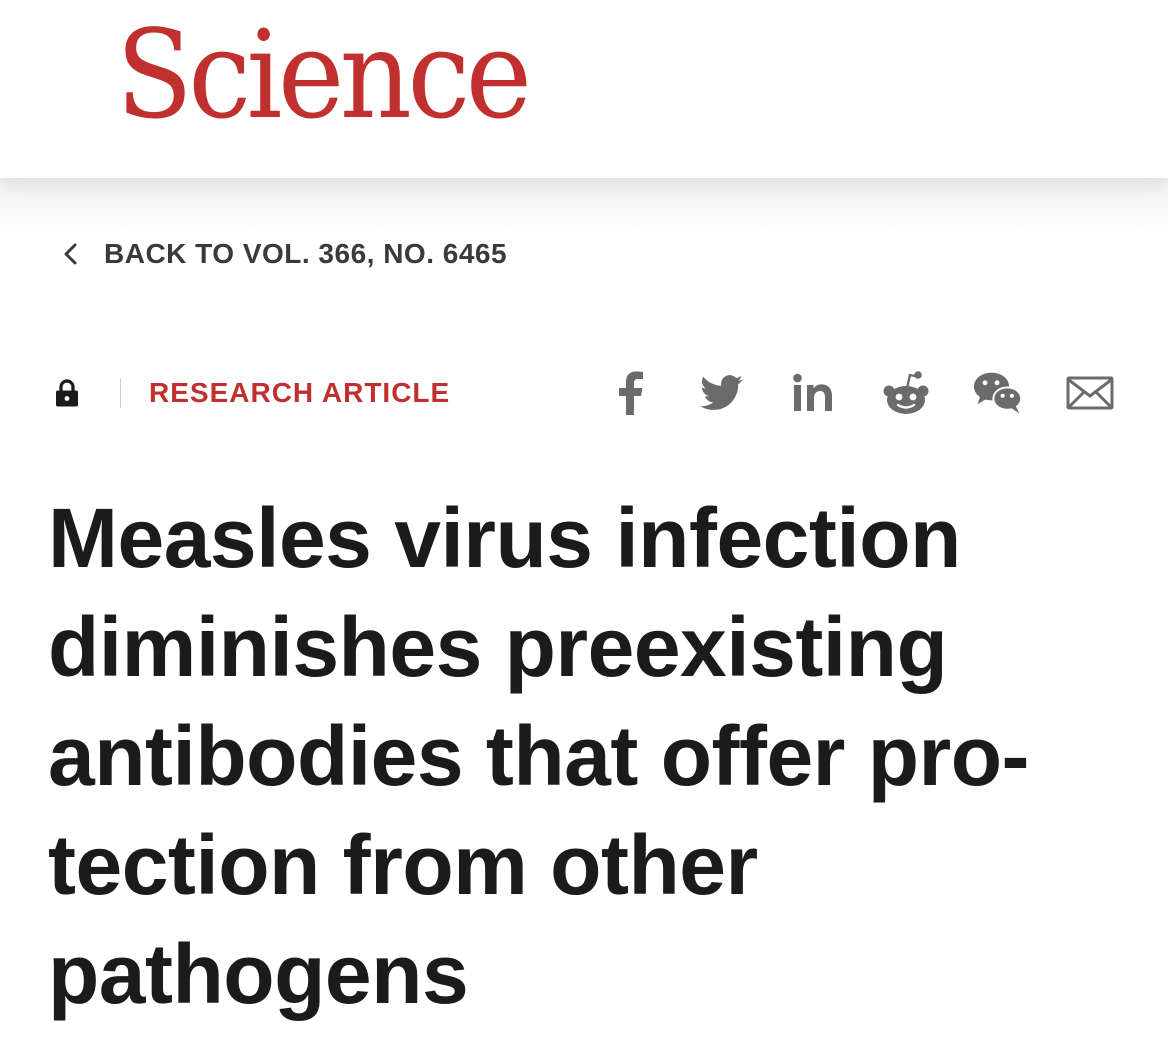 The width and height of the screenshot is (1168, 1045). Describe the element at coordinates (998, 393) in the screenshot. I see `wechat-icon` at that location.